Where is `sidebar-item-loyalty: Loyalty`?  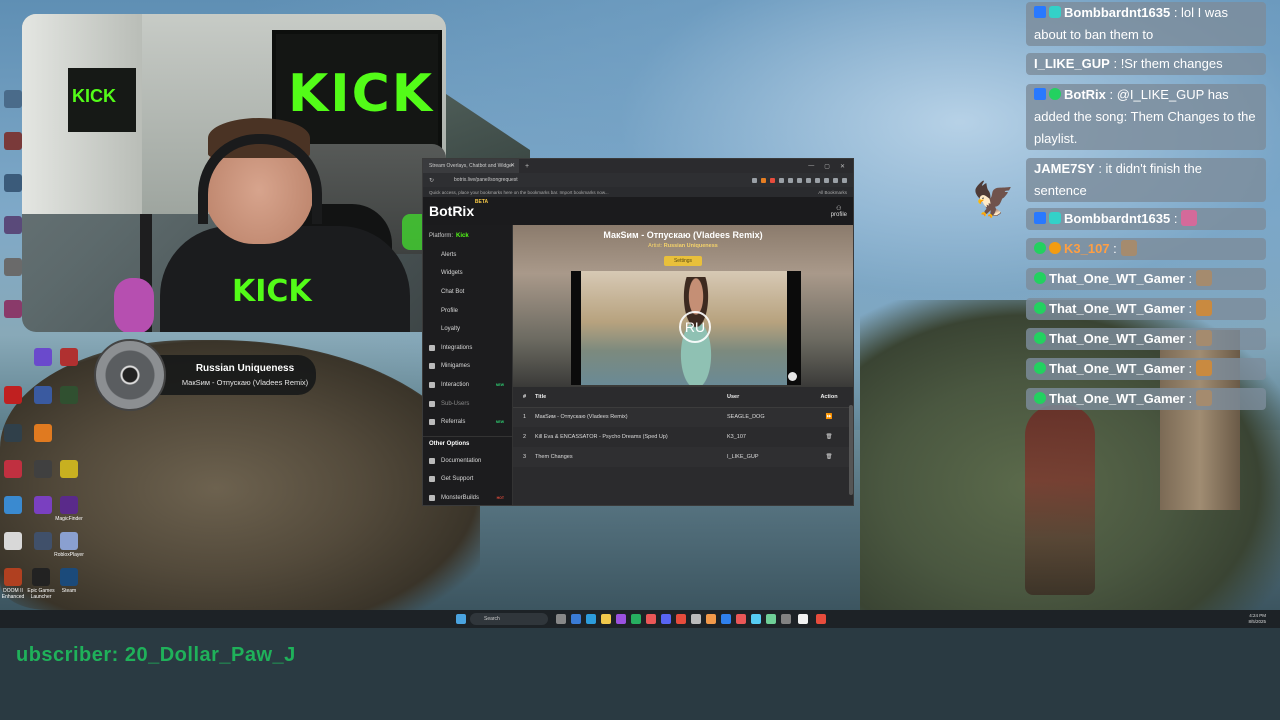 sidebar-item-loyalty: Loyalty is located at coordinates (467, 329).